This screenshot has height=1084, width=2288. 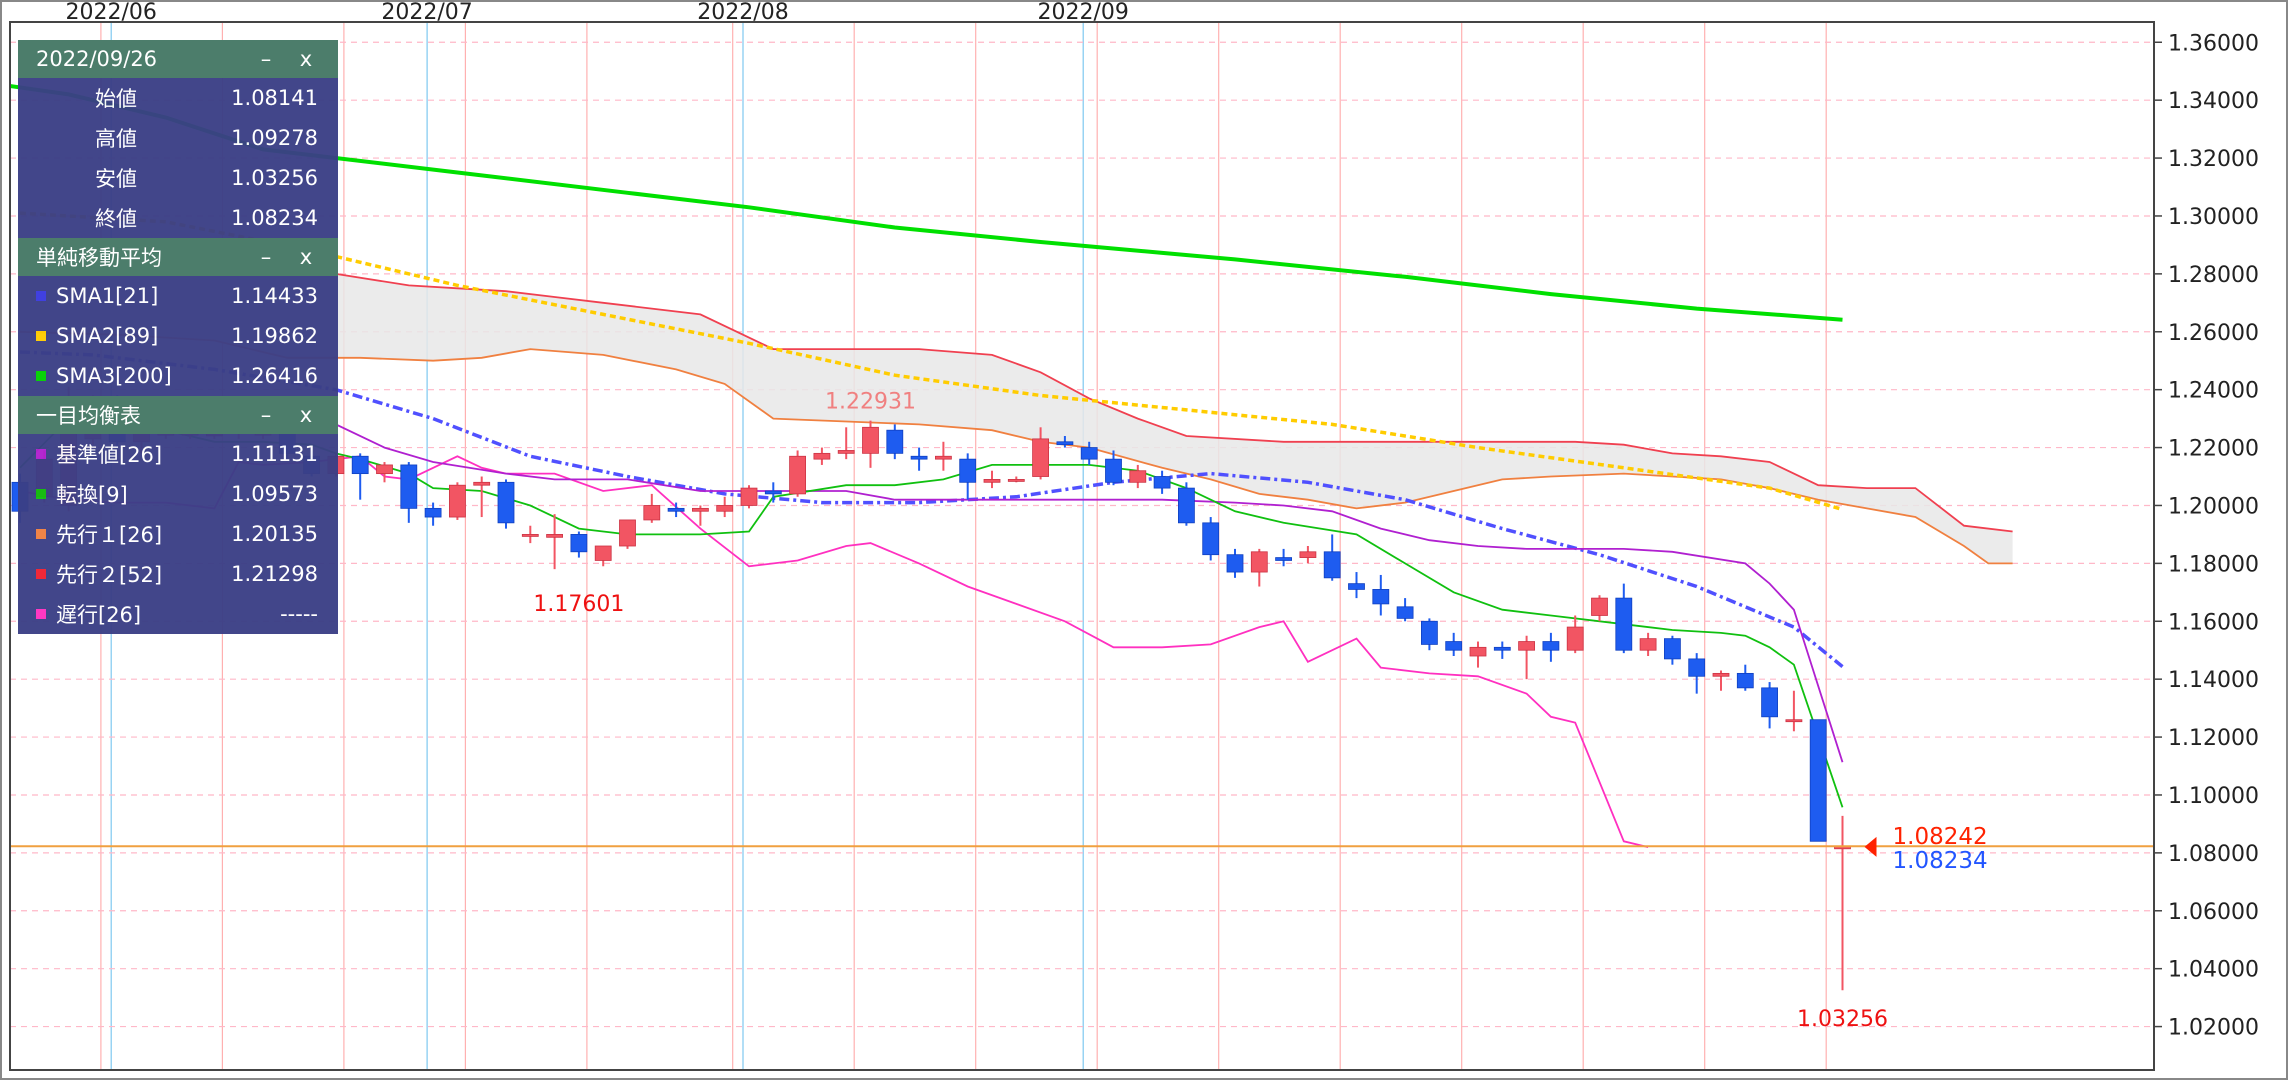 What do you see at coordinates (2213, 912) in the screenshot?
I see `y-tick-label: 1.06000` at bounding box center [2213, 912].